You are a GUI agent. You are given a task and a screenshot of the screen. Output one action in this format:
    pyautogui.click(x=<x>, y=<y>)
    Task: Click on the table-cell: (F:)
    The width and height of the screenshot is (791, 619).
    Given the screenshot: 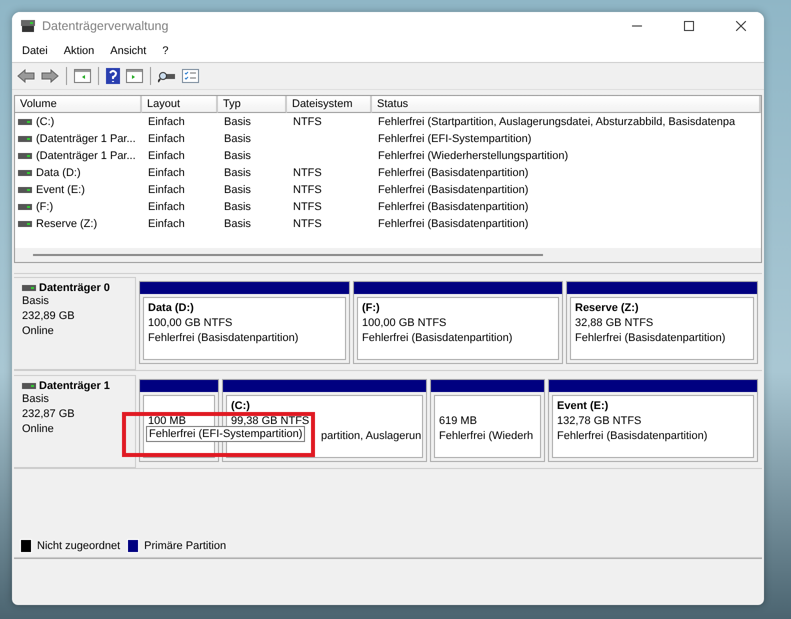 What is the action you would take?
    pyautogui.click(x=45, y=206)
    